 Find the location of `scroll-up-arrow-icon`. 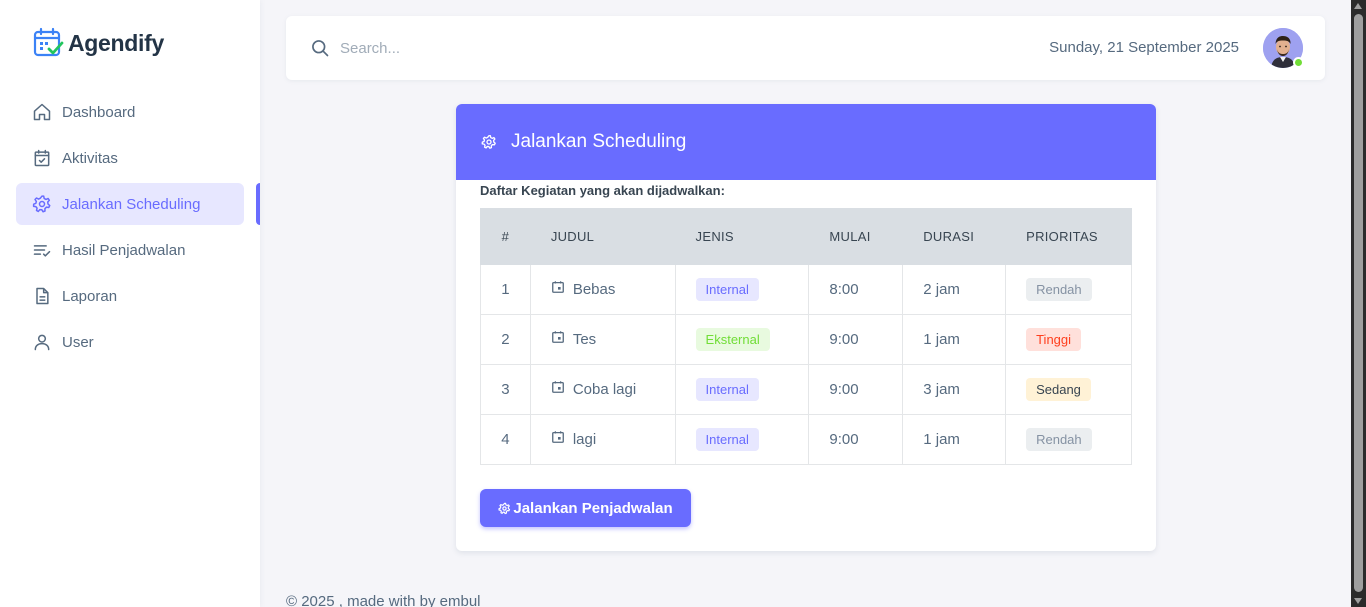

scroll-up-arrow-icon is located at coordinates (1358, 6).